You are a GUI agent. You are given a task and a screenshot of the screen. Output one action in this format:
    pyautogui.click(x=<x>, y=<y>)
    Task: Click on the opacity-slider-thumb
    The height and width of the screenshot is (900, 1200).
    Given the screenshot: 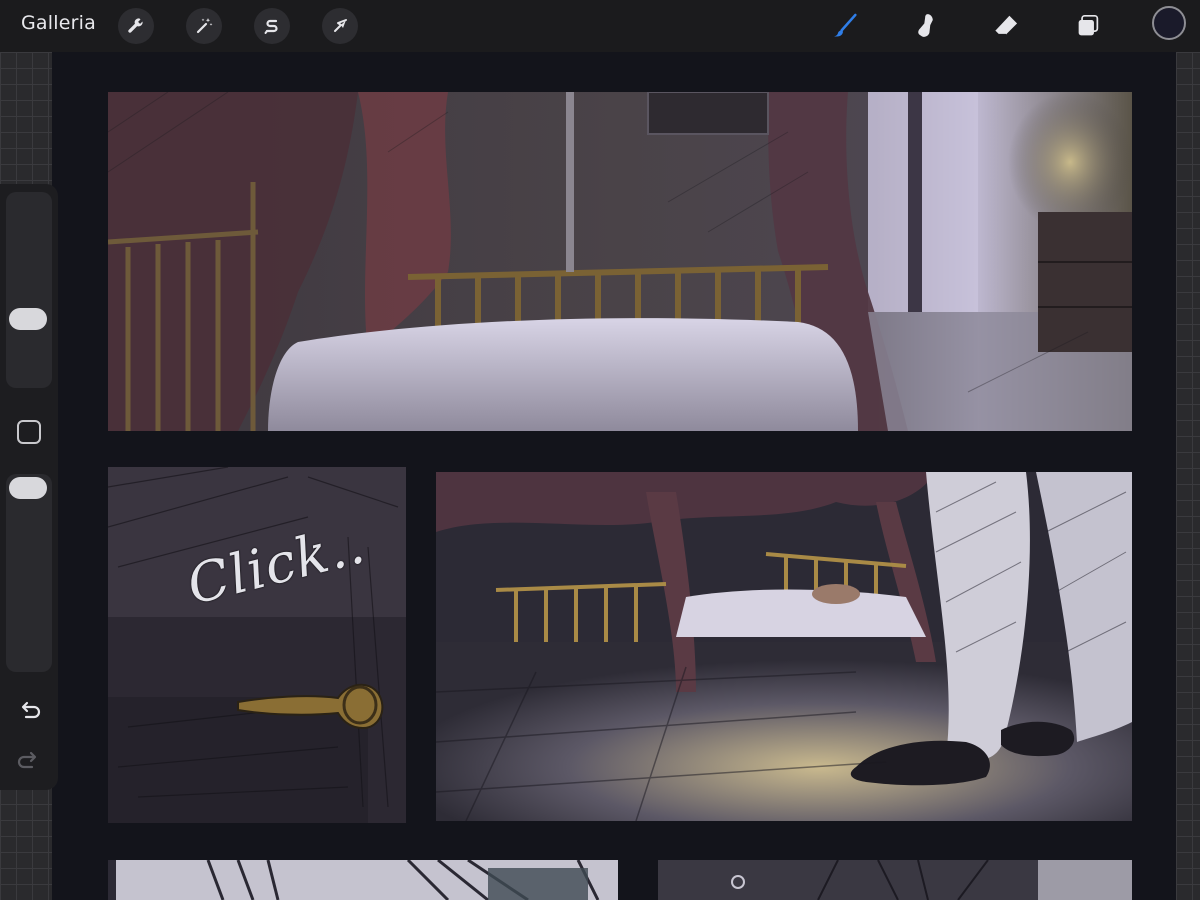 What is the action you would take?
    pyautogui.click(x=28, y=488)
    